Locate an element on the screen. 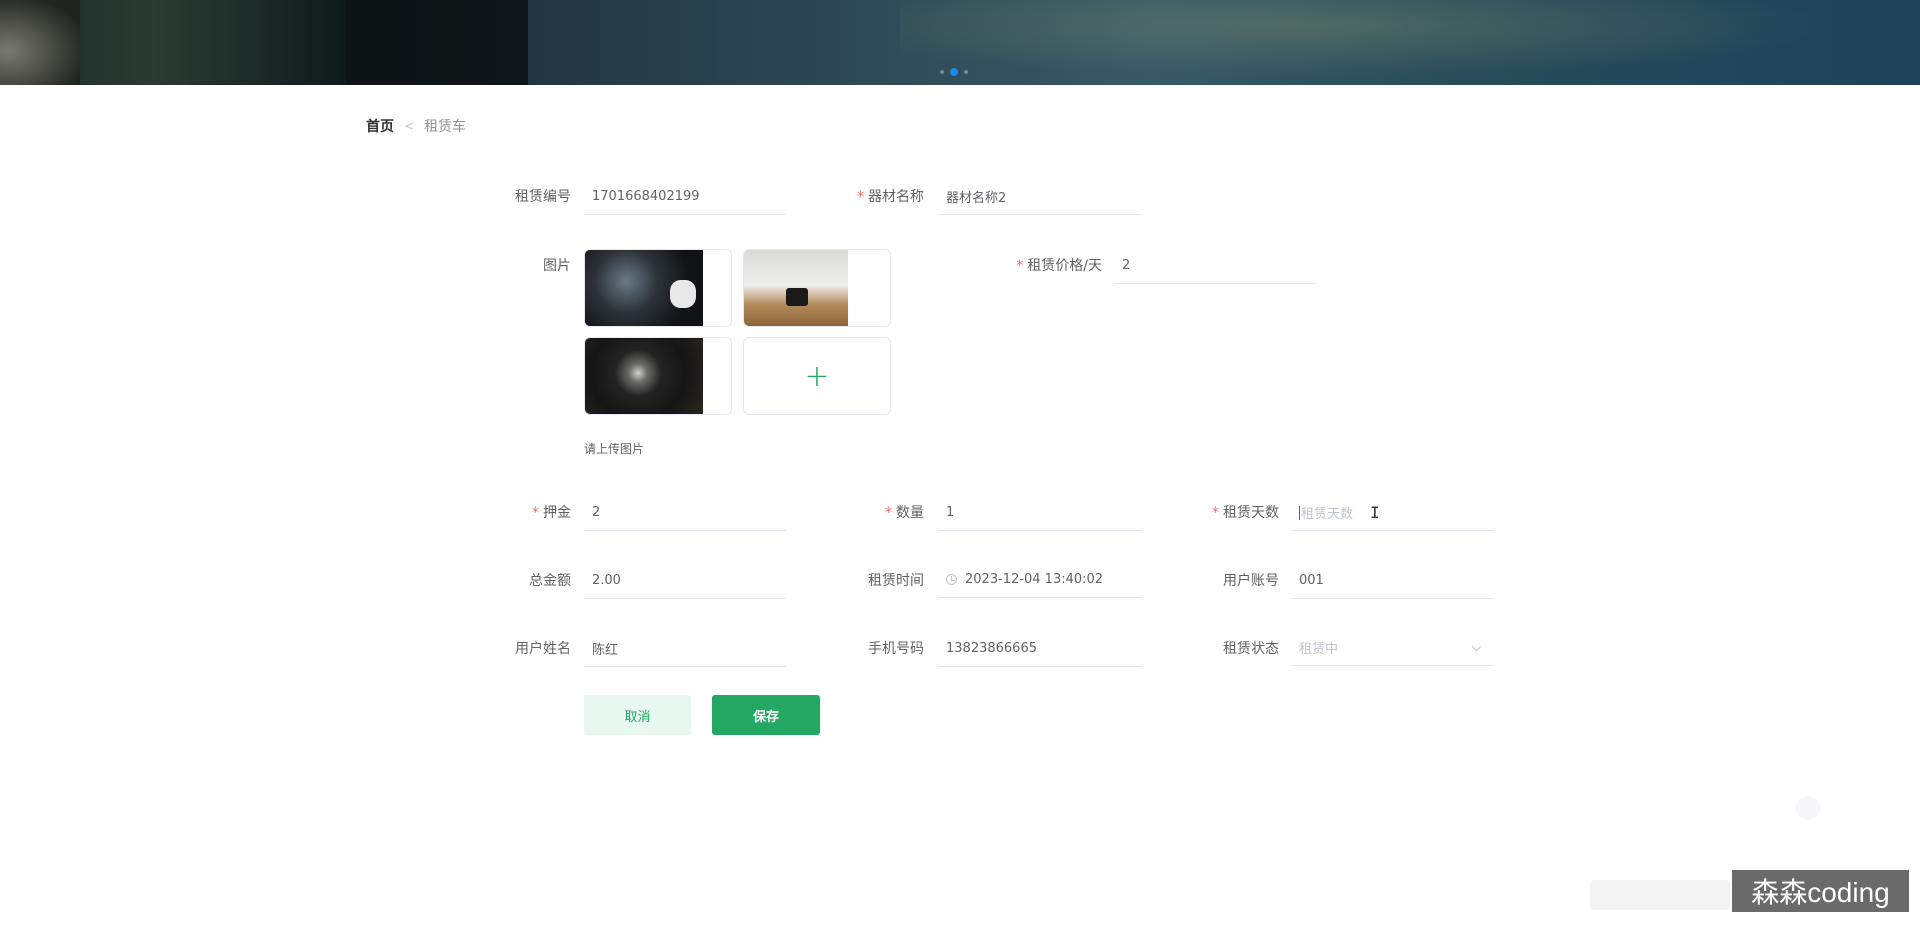 The height and width of the screenshot is (927, 1920). upload-tip: 请上传图片 is located at coordinates (614, 449).